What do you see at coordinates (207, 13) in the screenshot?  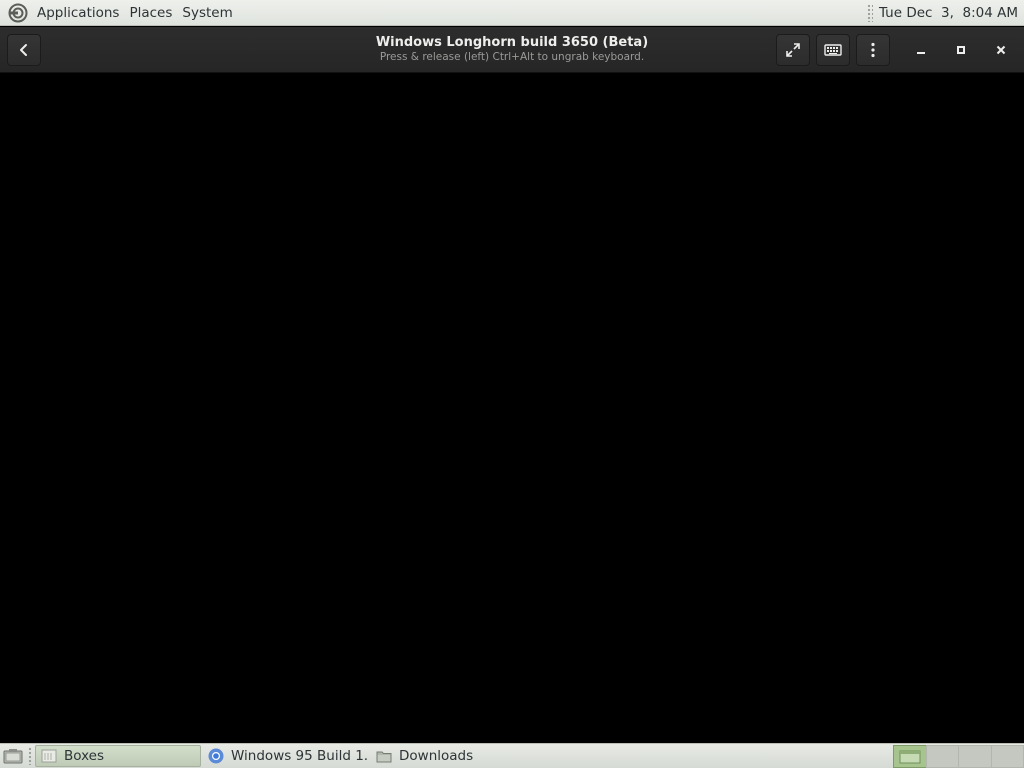 I see `system-menu: System` at bounding box center [207, 13].